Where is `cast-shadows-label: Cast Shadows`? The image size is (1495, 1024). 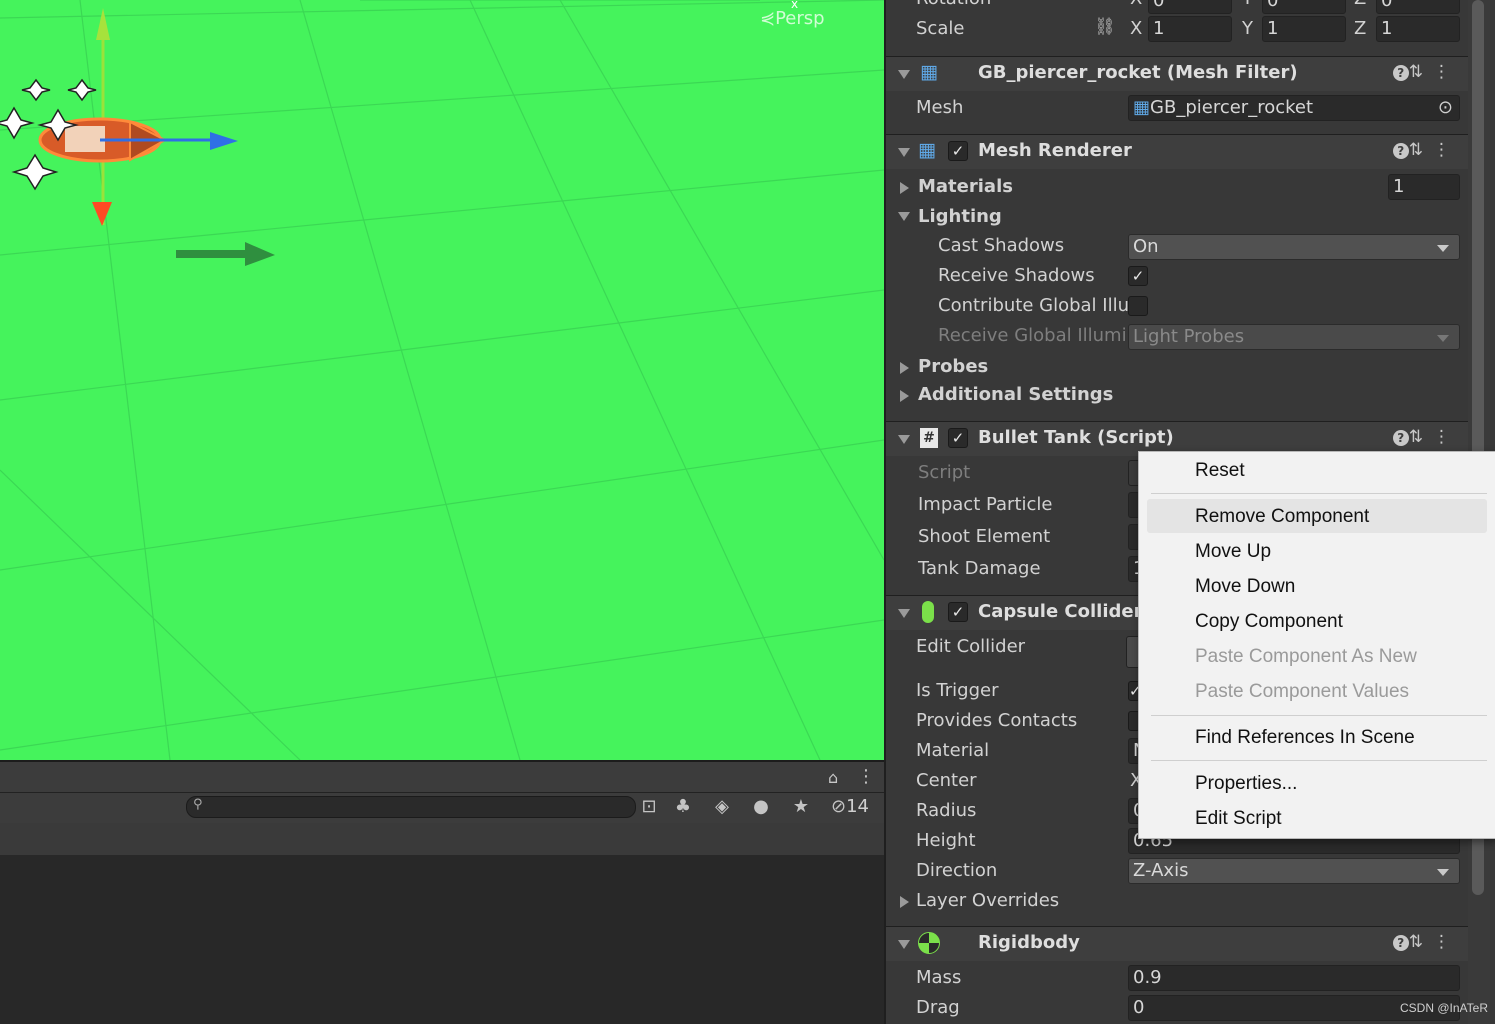
cast-shadows-label: Cast Shadows is located at coordinates (1001, 245).